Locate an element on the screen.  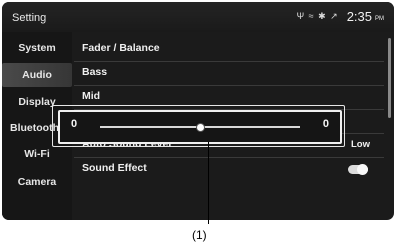
sidebar-item-audio: Audio is located at coordinates (37, 75).